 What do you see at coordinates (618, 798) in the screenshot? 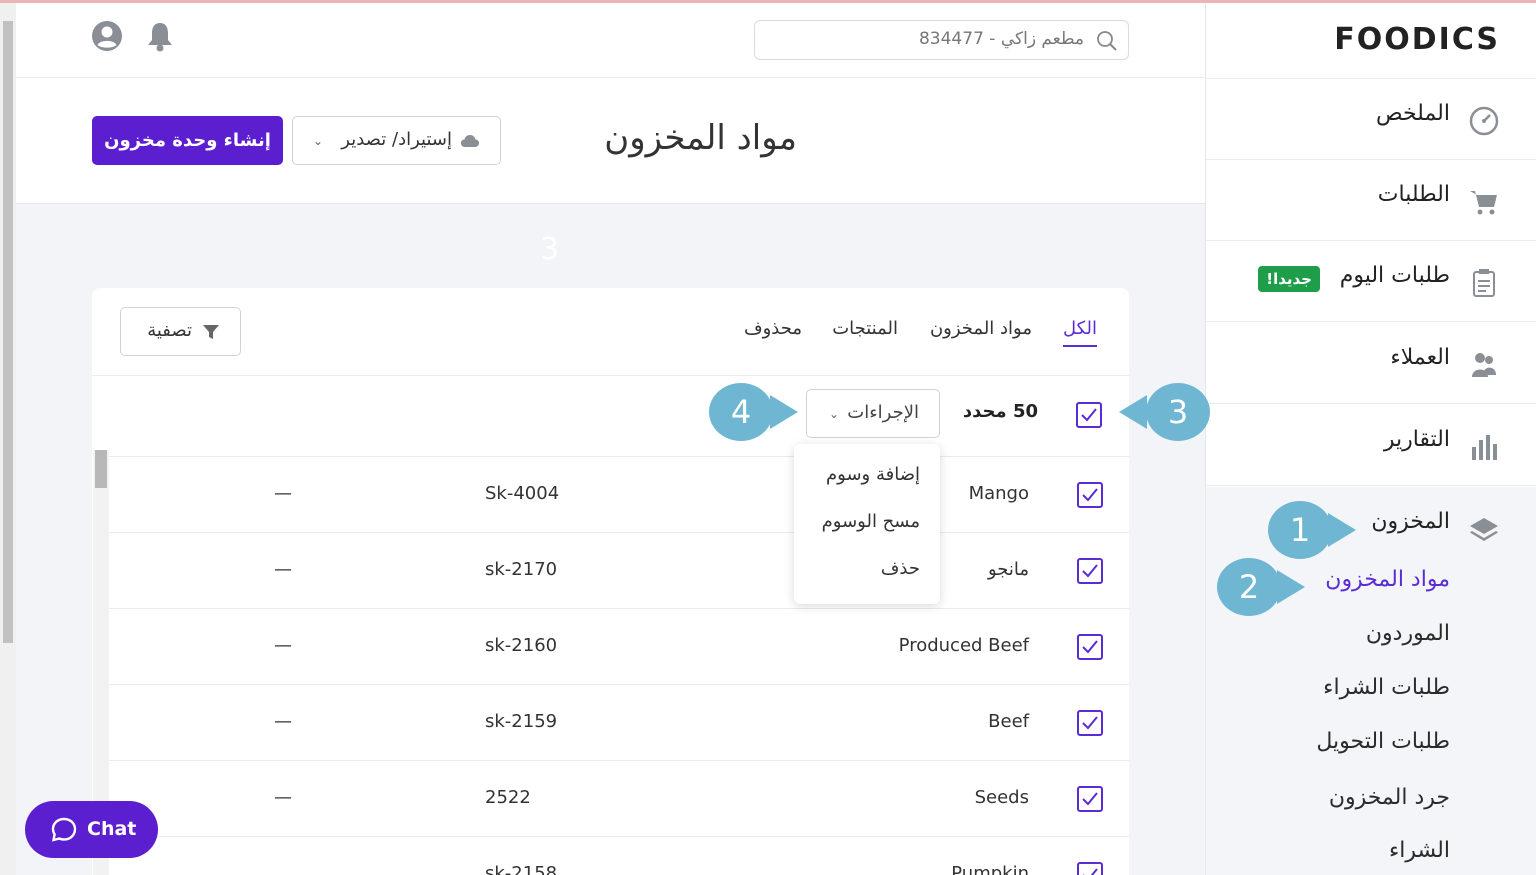
I see `table-row: Seeds 2522 —` at bounding box center [618, 798].